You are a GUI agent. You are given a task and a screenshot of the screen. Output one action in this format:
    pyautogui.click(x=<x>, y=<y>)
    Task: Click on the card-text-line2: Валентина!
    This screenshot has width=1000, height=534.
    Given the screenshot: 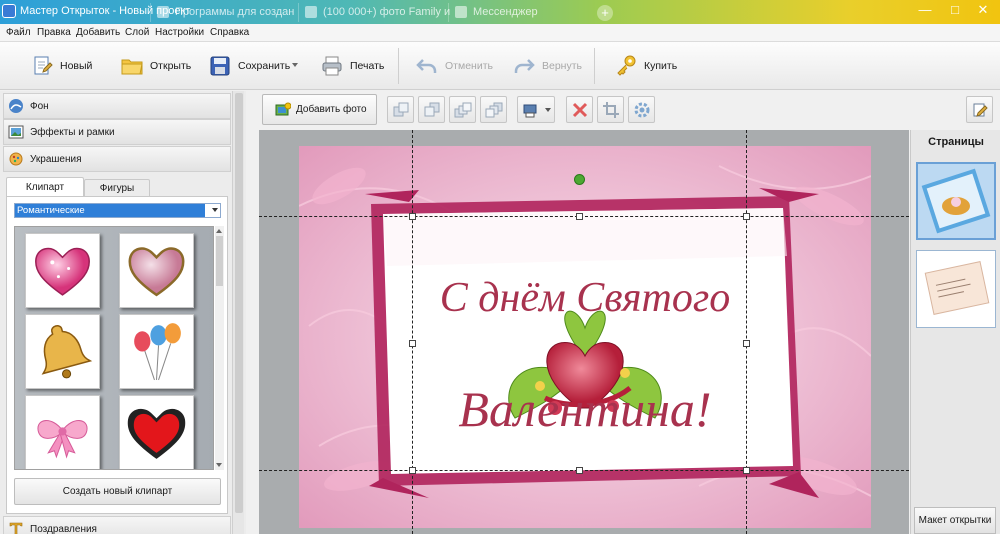 What is the action you would take?
    pyautogui.click(x=584, y=409)
    